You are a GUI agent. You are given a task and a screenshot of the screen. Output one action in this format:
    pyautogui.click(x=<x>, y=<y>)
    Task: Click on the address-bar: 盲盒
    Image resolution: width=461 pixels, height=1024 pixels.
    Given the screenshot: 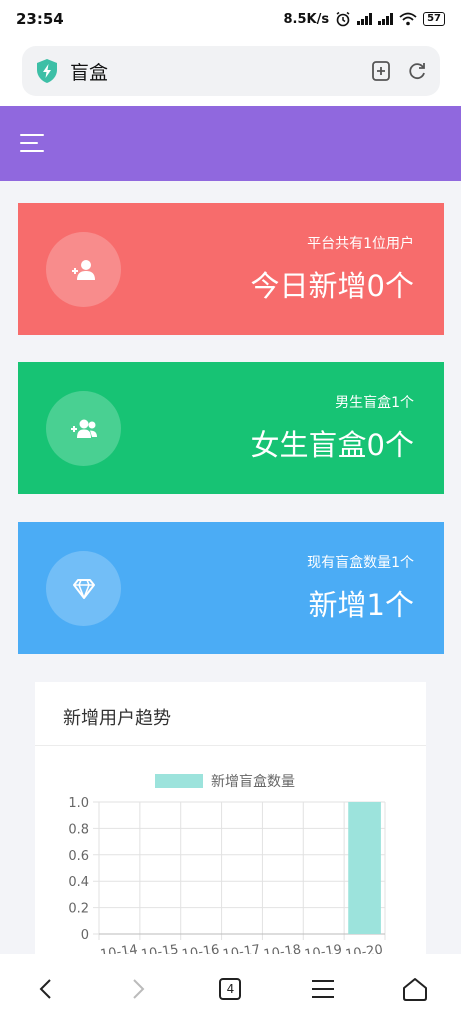 What is the action you would take?
    pyautogui.click(x=231, y=71)
    